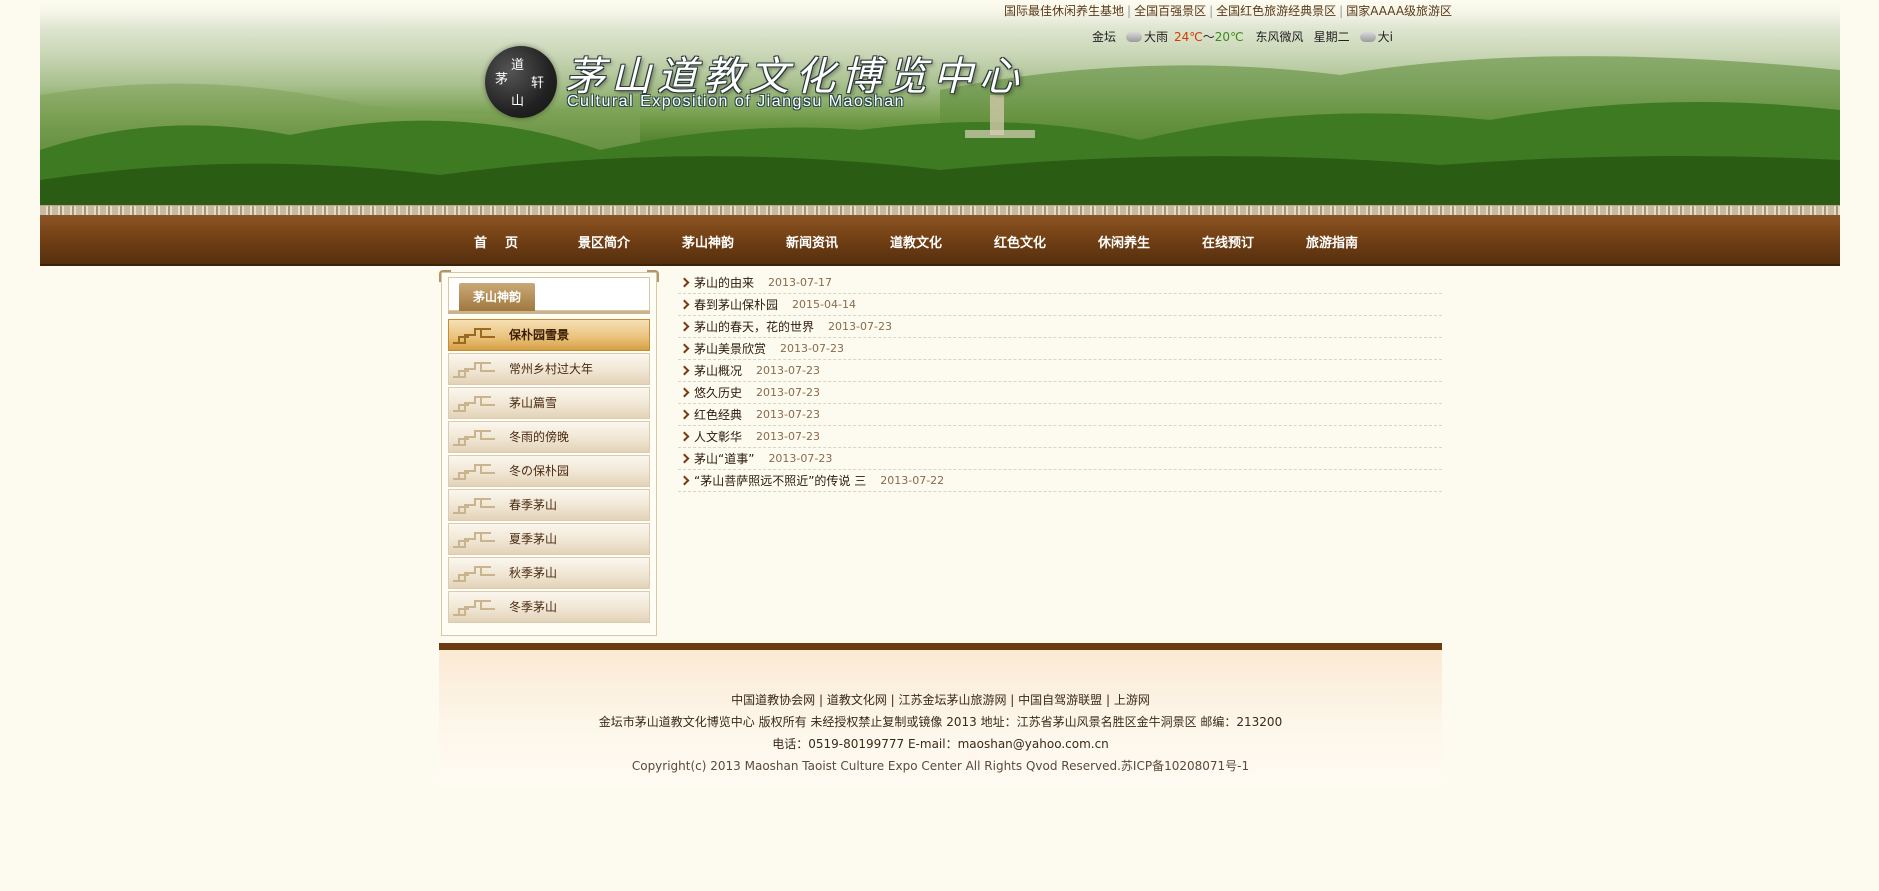 The width and height of the screenshot is (1879, 891). I want to click on sidebar-item-label: 常州乡村过大年, so click(551, 369).